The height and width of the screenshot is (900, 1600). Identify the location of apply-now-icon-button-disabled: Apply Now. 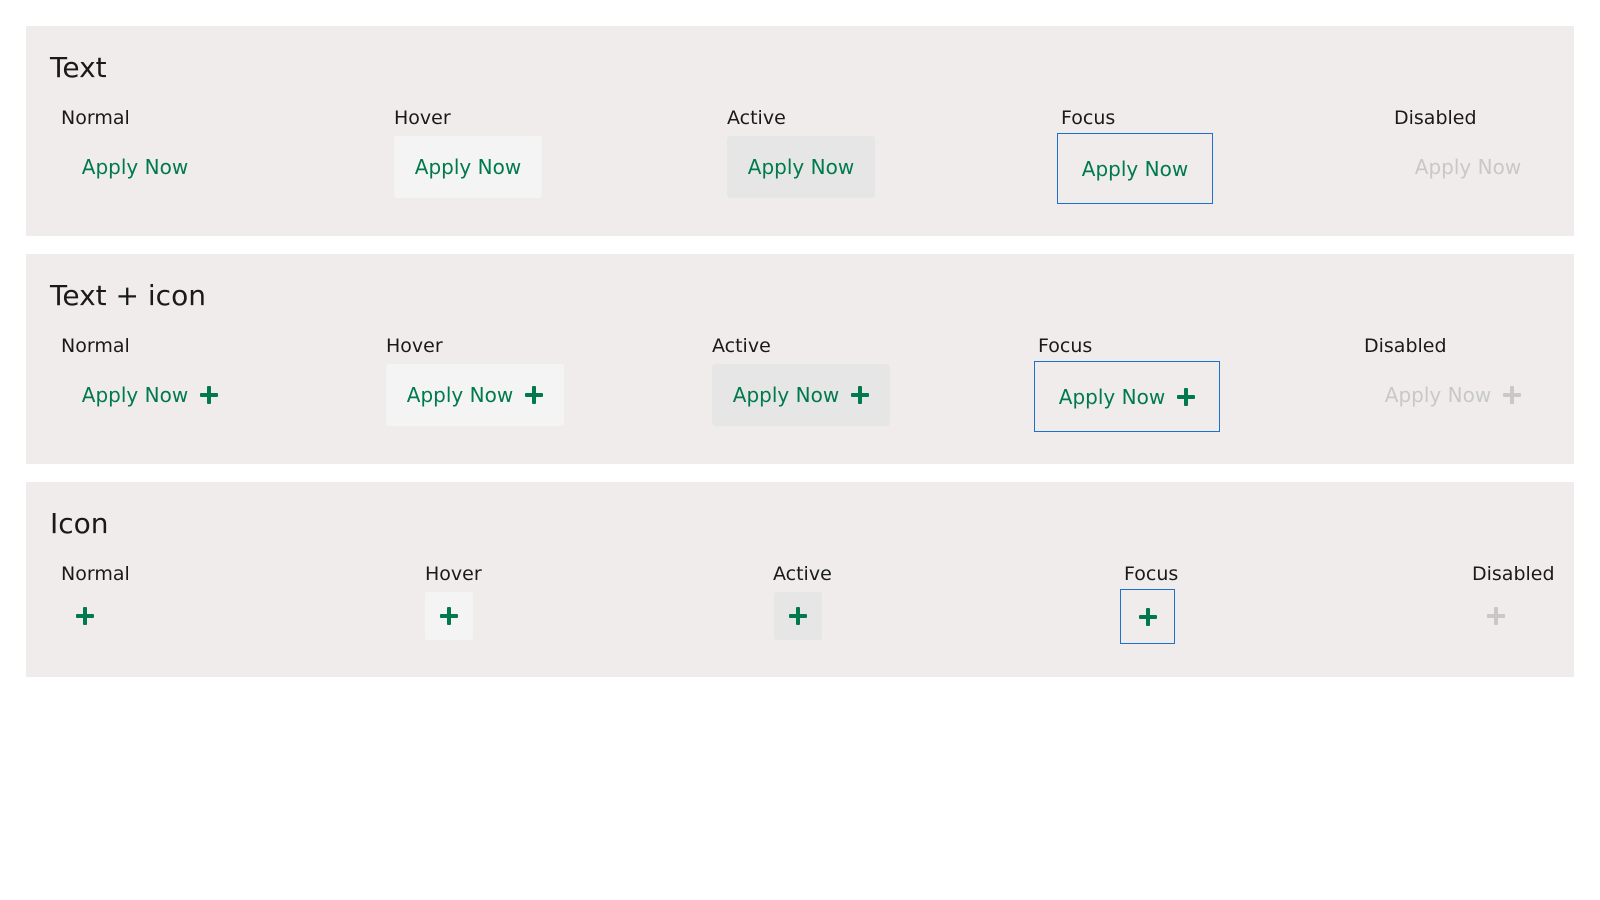
(1453, 395).